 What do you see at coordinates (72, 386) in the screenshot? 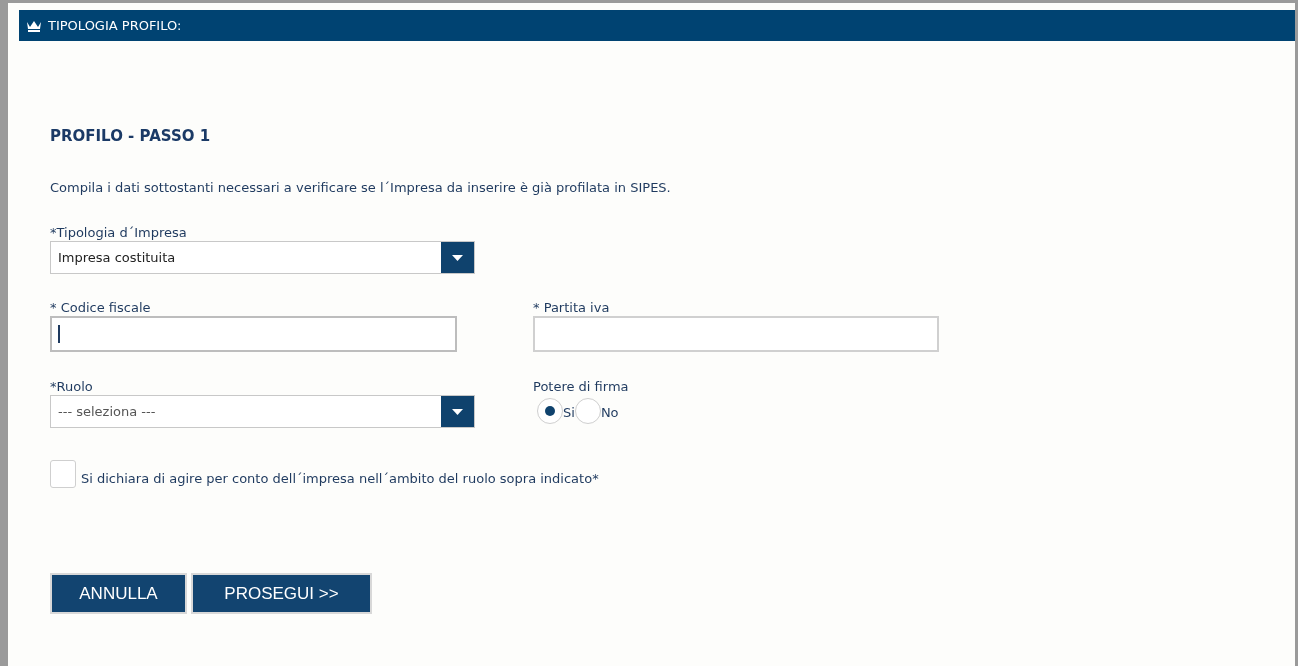
I see `field-label: *Ruolo` at bounding box center [72, 386].